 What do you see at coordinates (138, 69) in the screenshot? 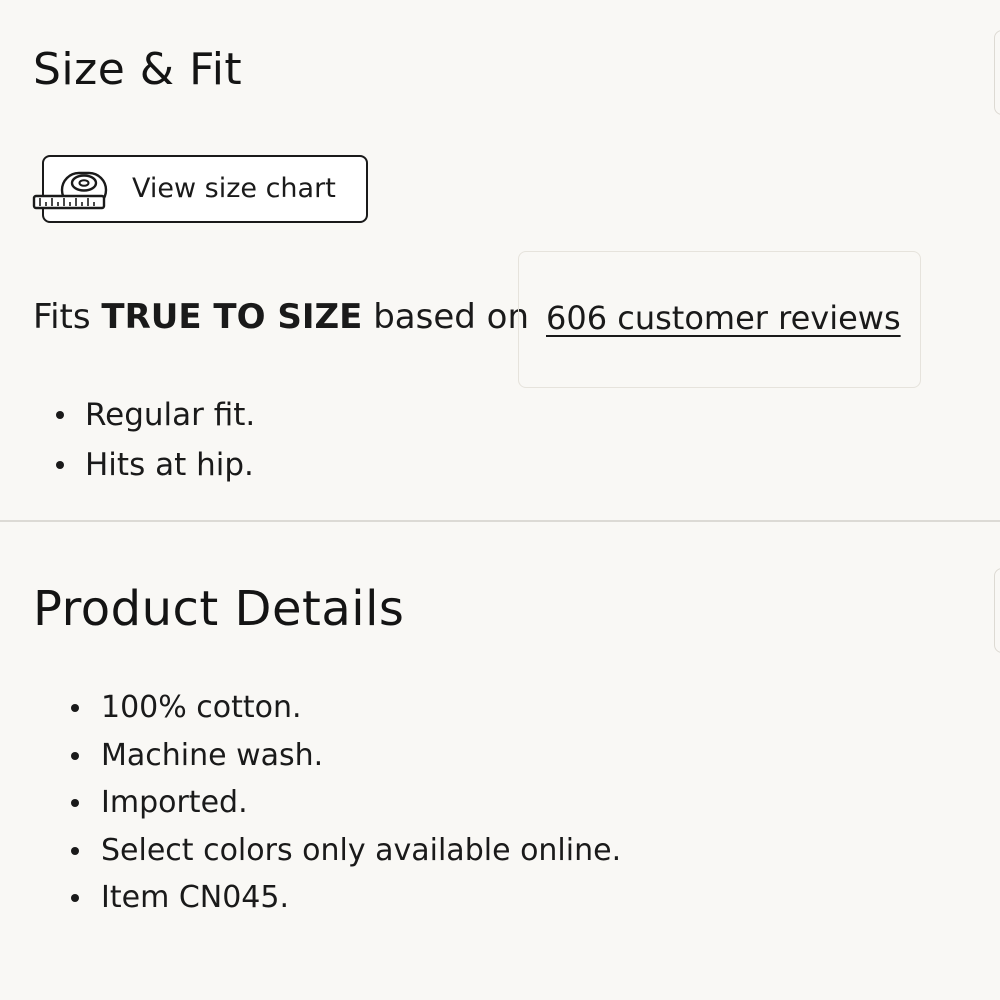
I see `size-fit-title: Size & Fit` at bounding box center [138, 69].